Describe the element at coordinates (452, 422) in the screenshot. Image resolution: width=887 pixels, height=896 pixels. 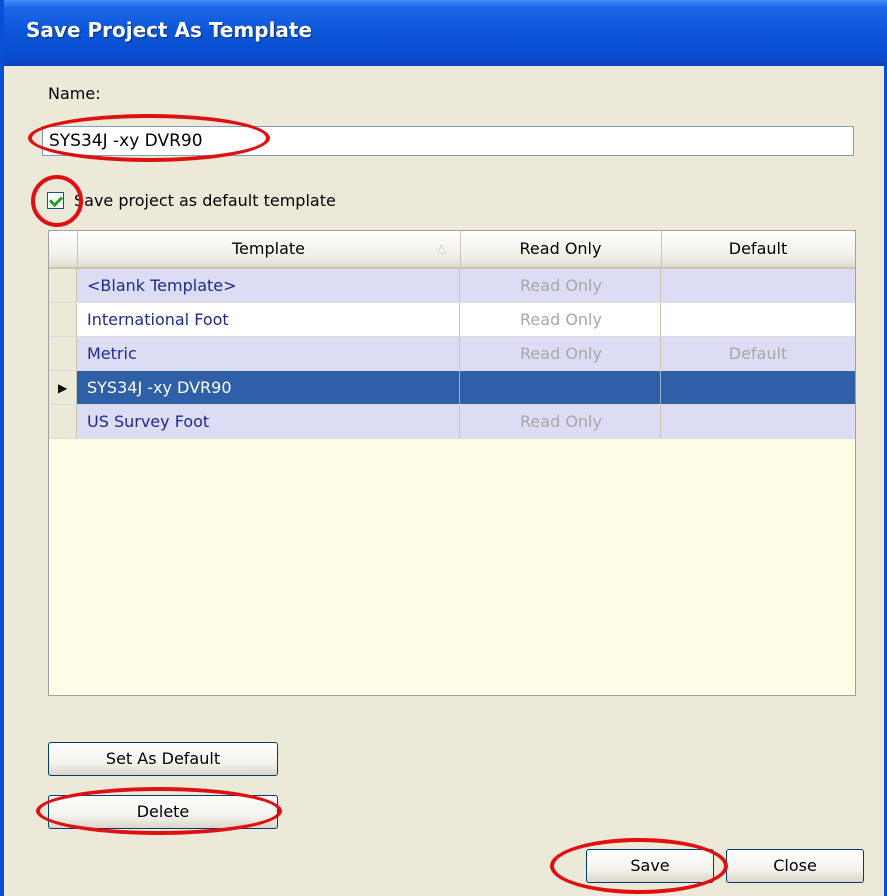
I see `table-row: US Survey Foot Read Only` at that location.